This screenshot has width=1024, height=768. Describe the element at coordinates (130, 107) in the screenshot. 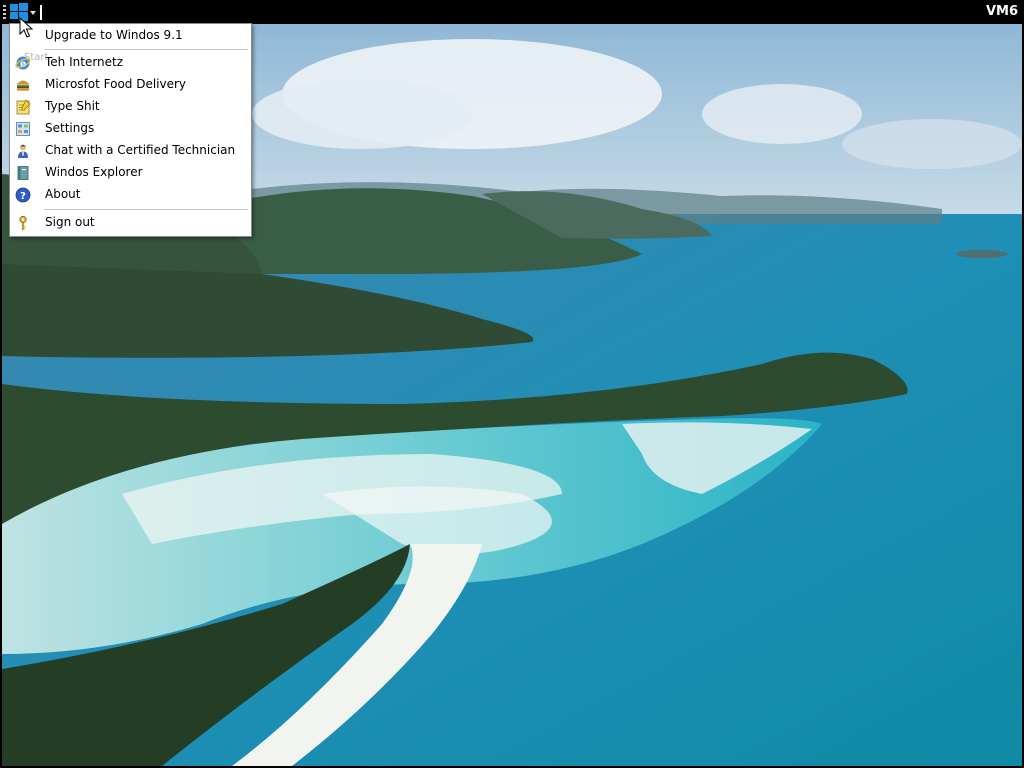

I see `menu-item-type: Type Shit` at that location.